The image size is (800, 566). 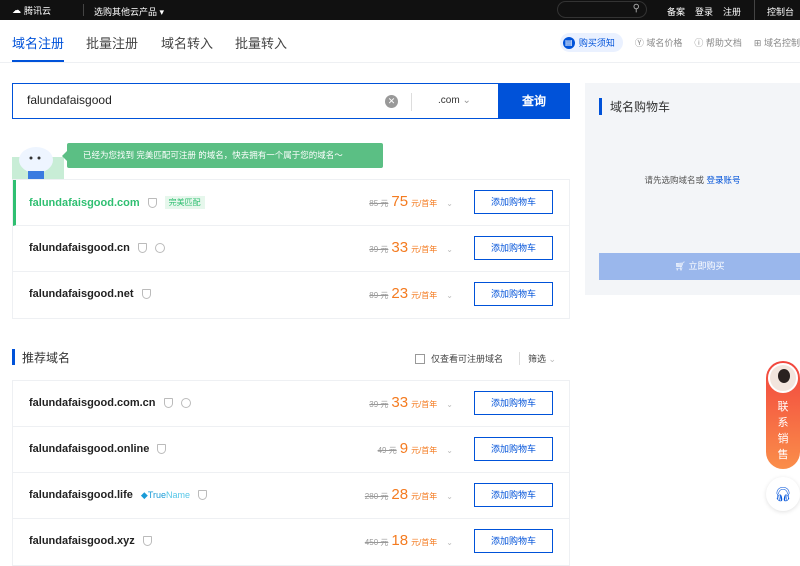 I want to click on document-icon: ▤, so click(x=568, y=42).